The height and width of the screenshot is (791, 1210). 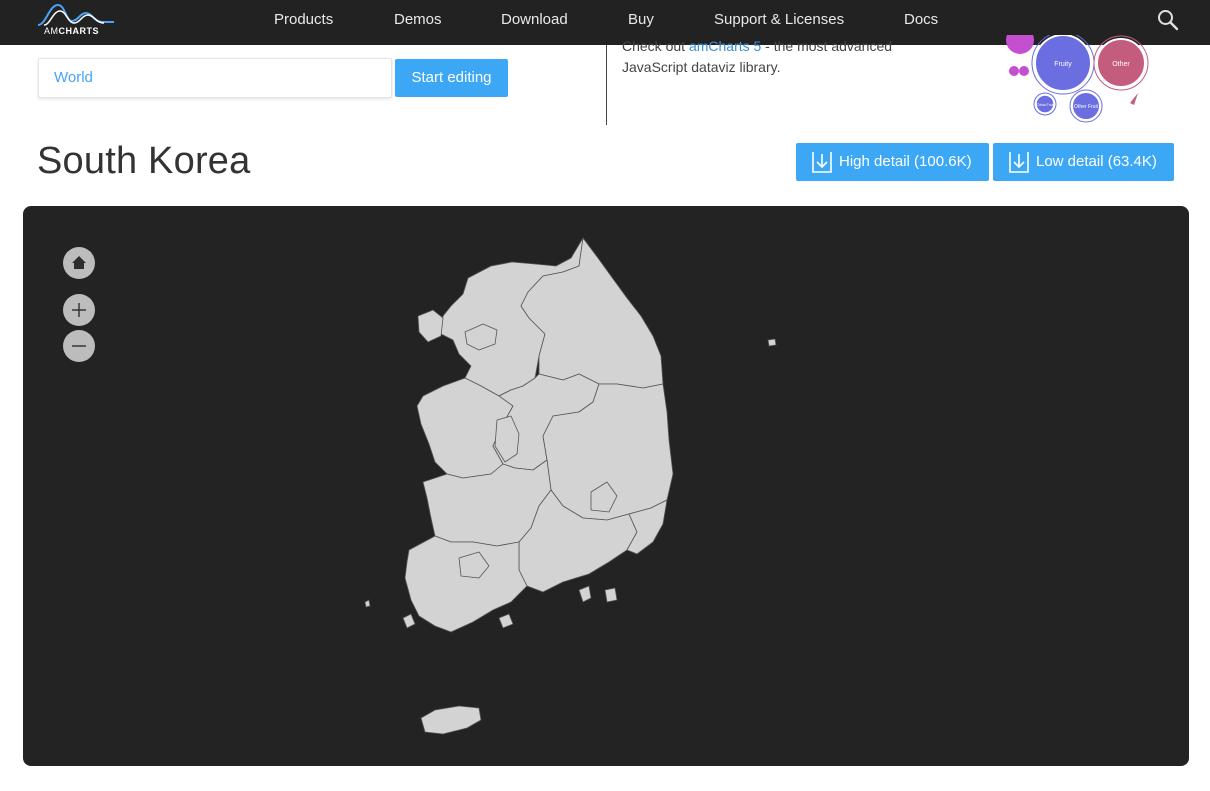 What do you see at coordinates (534, 20) in the screenshot?
I see `nav-download: Download` at bounding box center [534, 20].